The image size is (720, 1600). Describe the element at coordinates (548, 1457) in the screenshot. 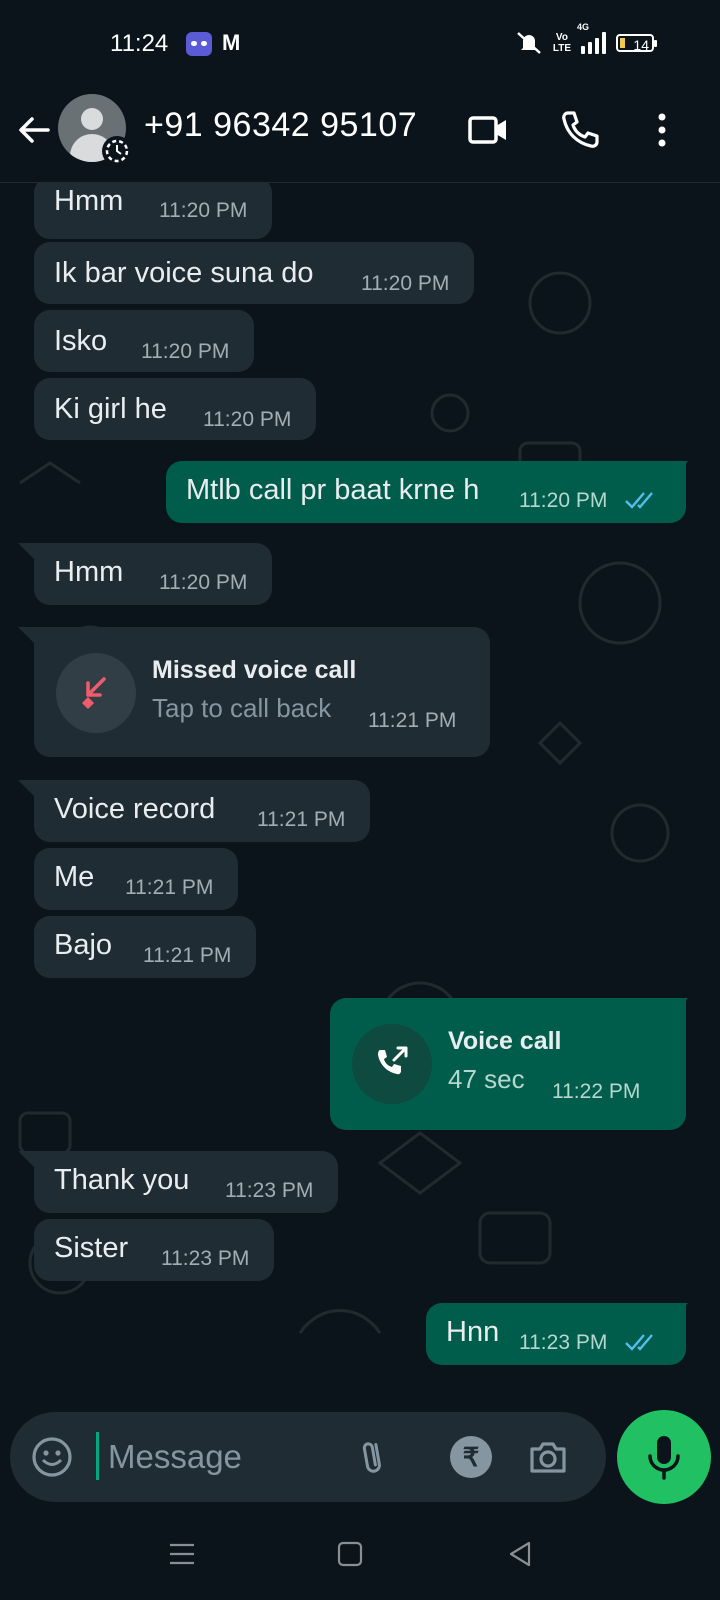

I see `camera-icon` at that location.